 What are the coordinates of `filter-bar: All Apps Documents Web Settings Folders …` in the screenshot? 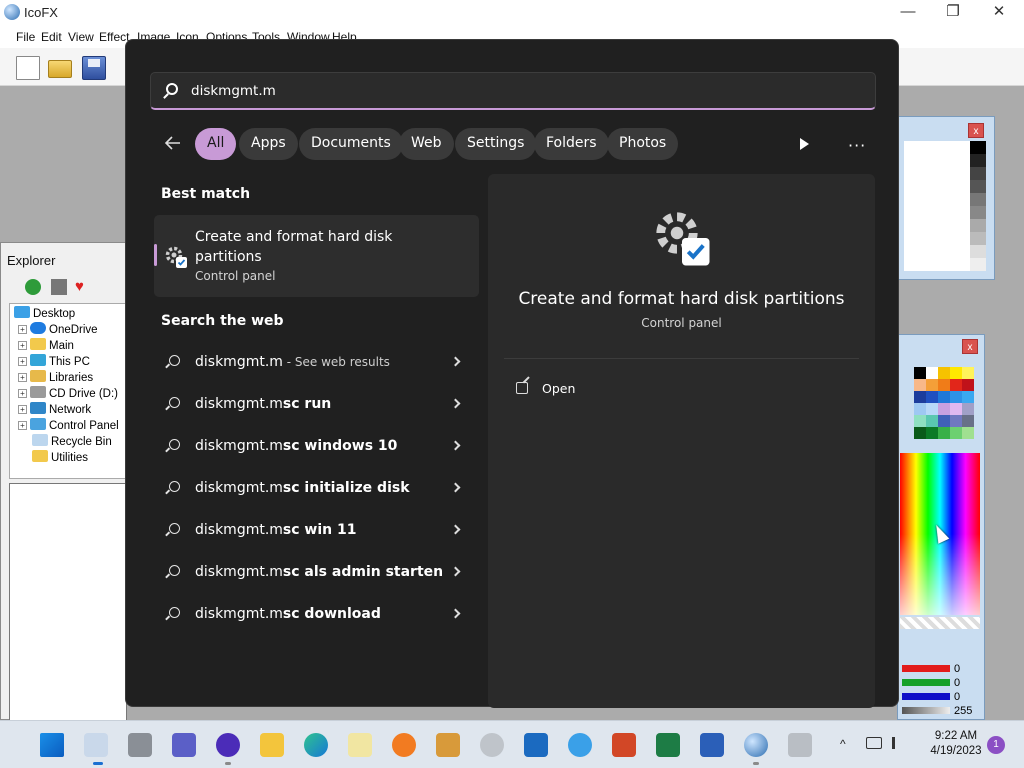 It's located at (512, 144).